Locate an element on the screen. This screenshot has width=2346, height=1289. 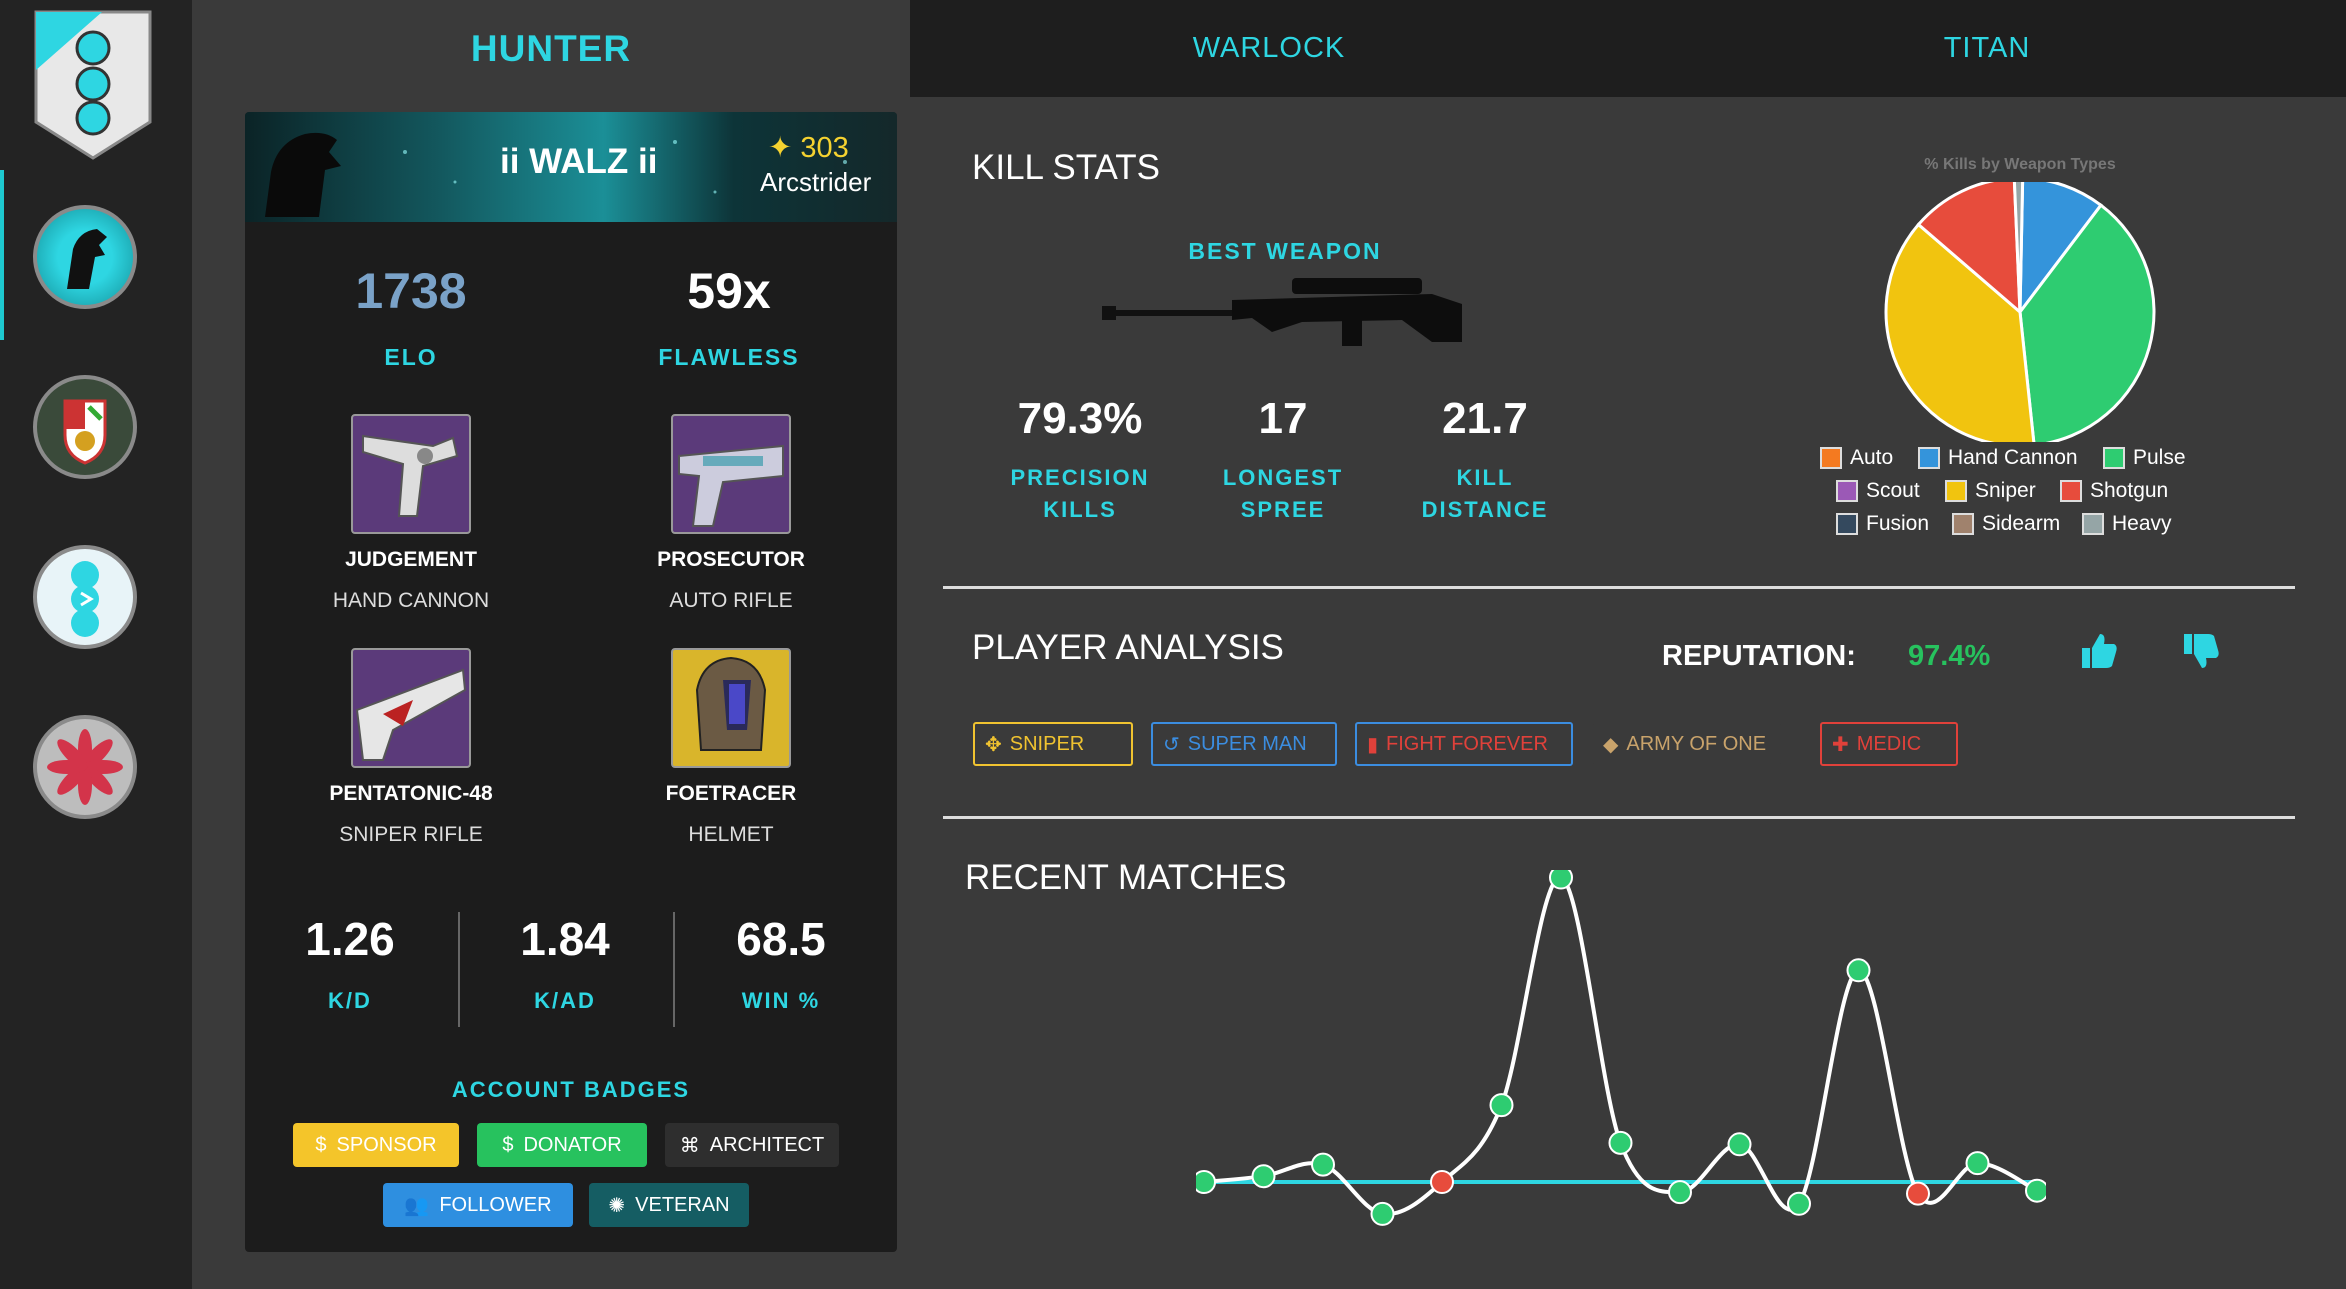
dollar-icon: $ is located at coordinates (508, 1144).